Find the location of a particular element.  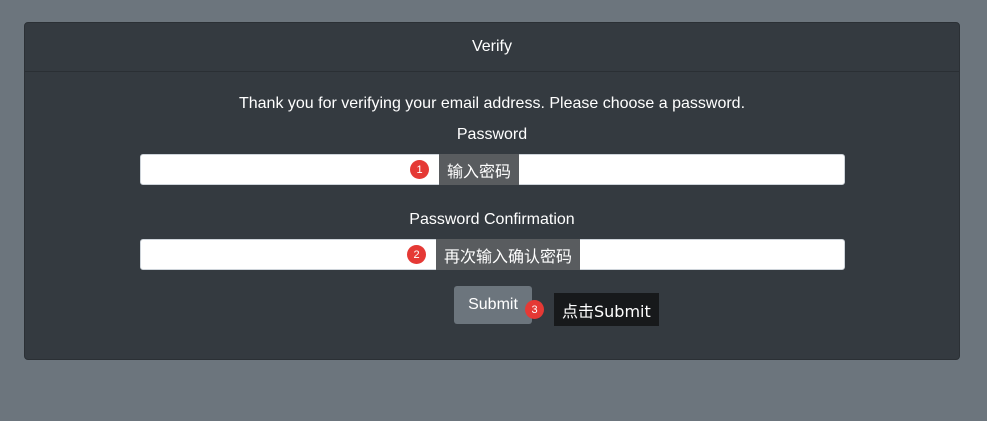

step-tooltip-1: 输入密码 is located at coordinates (479, 169).